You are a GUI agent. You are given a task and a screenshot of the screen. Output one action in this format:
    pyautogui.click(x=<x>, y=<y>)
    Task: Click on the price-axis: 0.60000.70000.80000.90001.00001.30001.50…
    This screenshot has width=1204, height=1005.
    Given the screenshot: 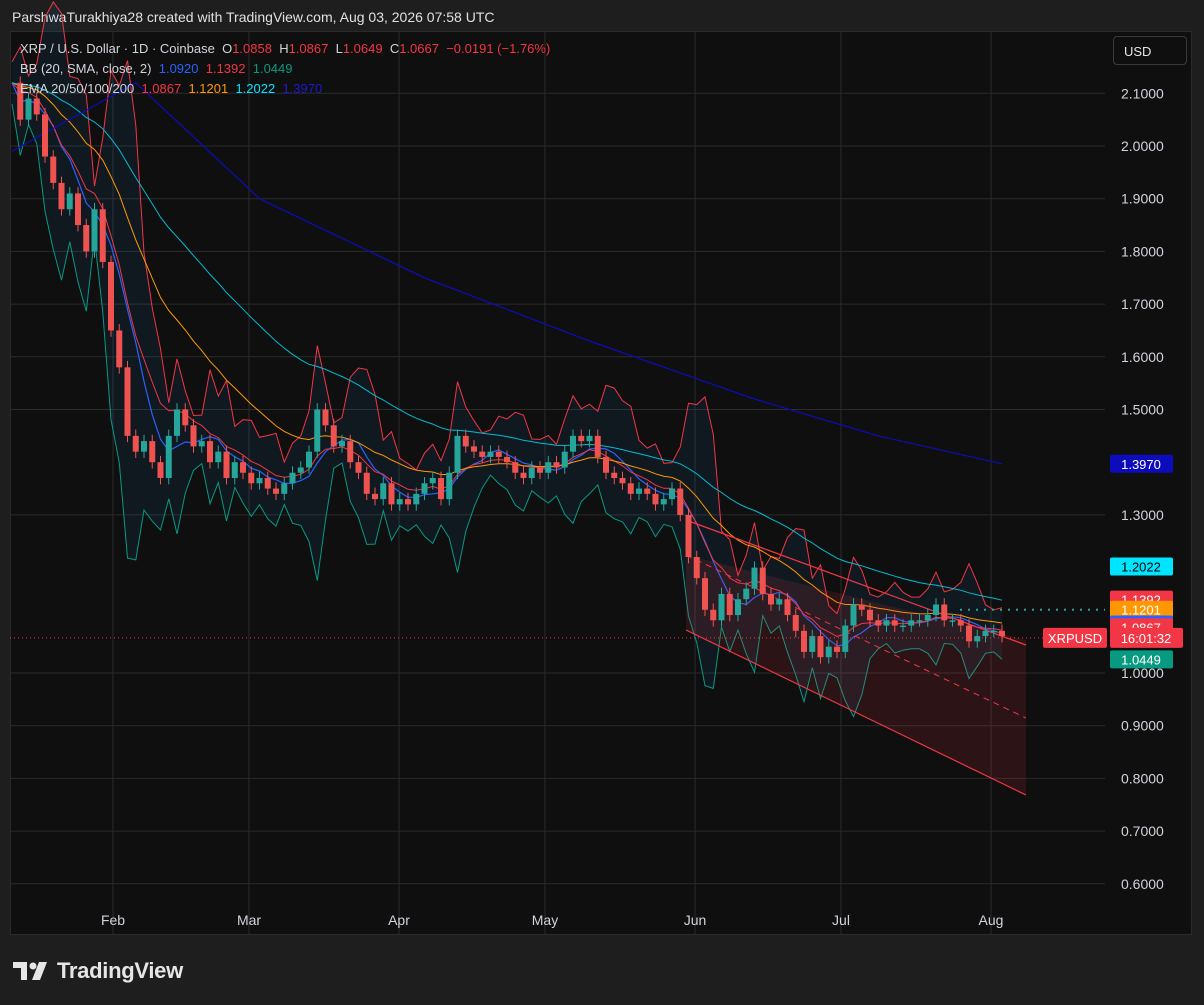 What is the action you would take?
    pyautogui.click(x=1142, y=488)
    